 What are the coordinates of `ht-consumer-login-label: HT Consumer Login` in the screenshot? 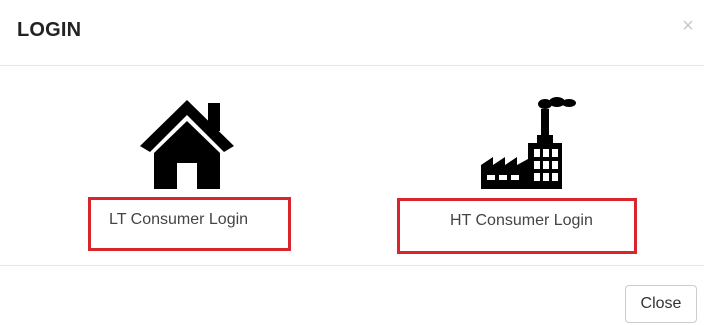 It's located at (521, 220).